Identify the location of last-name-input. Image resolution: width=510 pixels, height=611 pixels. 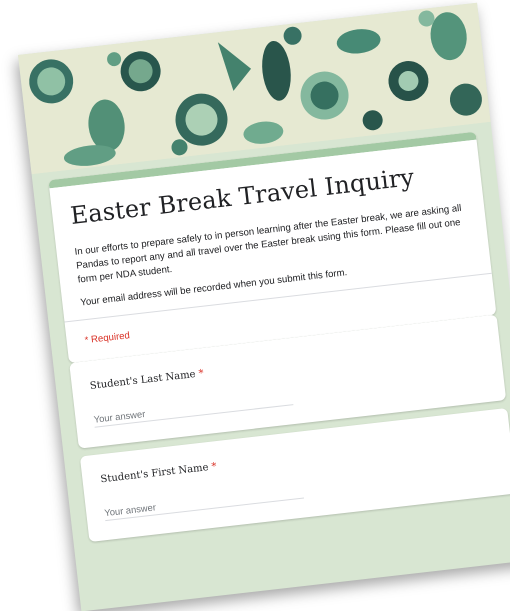
(193, 408).